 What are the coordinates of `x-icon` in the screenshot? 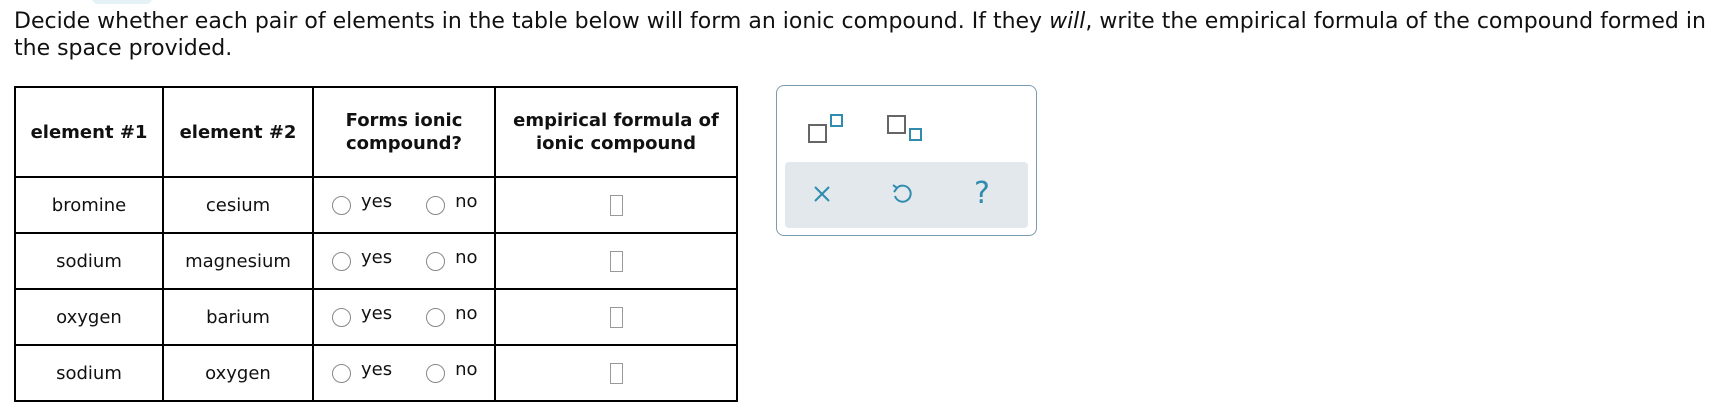 It's located at (822, 194).